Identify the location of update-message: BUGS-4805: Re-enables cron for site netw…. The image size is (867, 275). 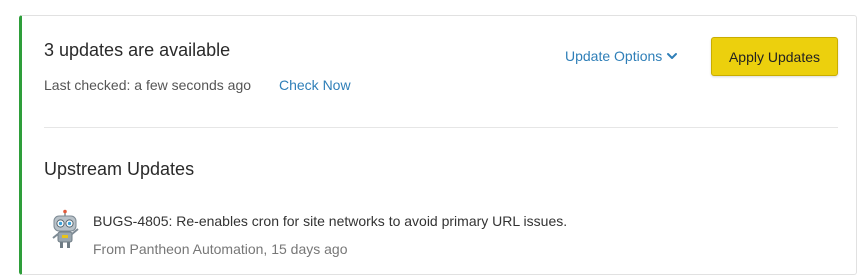
(330, 221).